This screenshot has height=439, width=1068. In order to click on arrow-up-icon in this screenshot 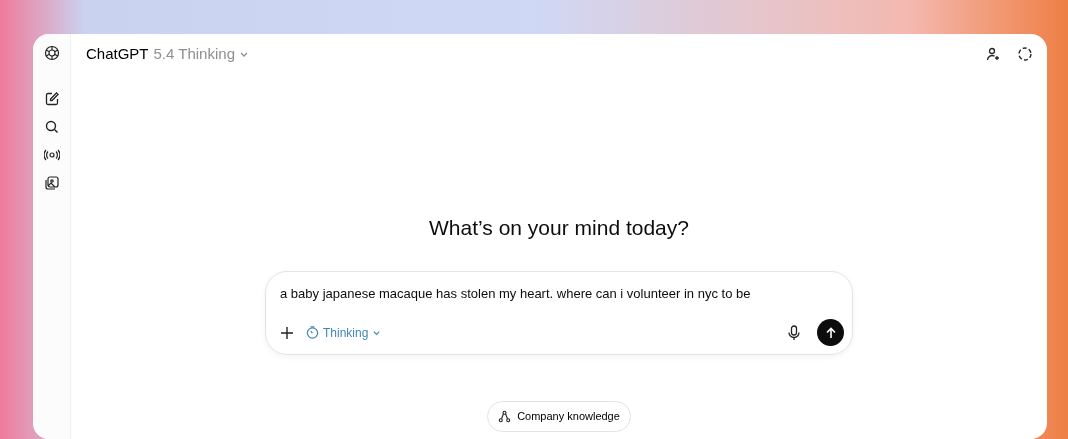, I will do `click(830, 332)`.